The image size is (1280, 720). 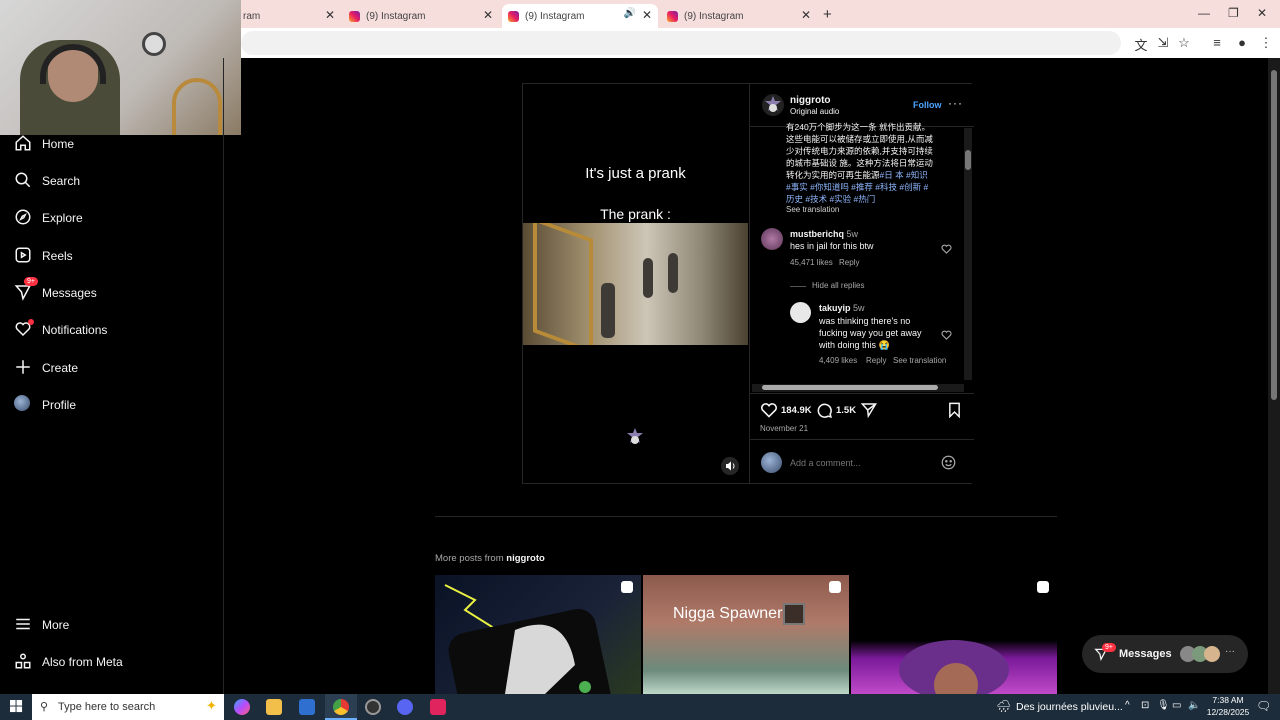 I want to click on follow-button: Follow, so click(x=927, y=105).